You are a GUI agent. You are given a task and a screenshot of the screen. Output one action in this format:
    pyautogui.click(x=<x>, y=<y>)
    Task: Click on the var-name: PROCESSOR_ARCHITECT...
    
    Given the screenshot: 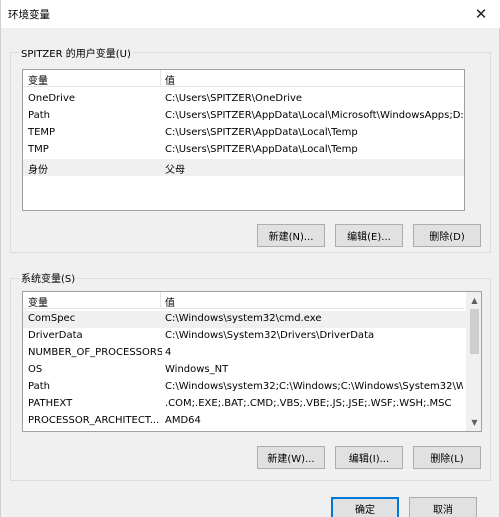 What is the action you would take?
    pyautogui.click(x=94, y=420)
    